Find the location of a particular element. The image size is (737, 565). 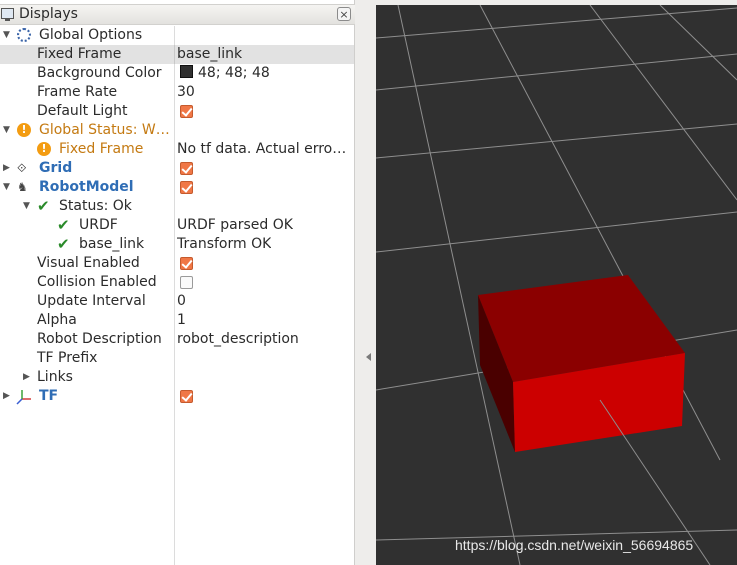

displays-titlebar: Displays × is located at coordinates (177, 14).